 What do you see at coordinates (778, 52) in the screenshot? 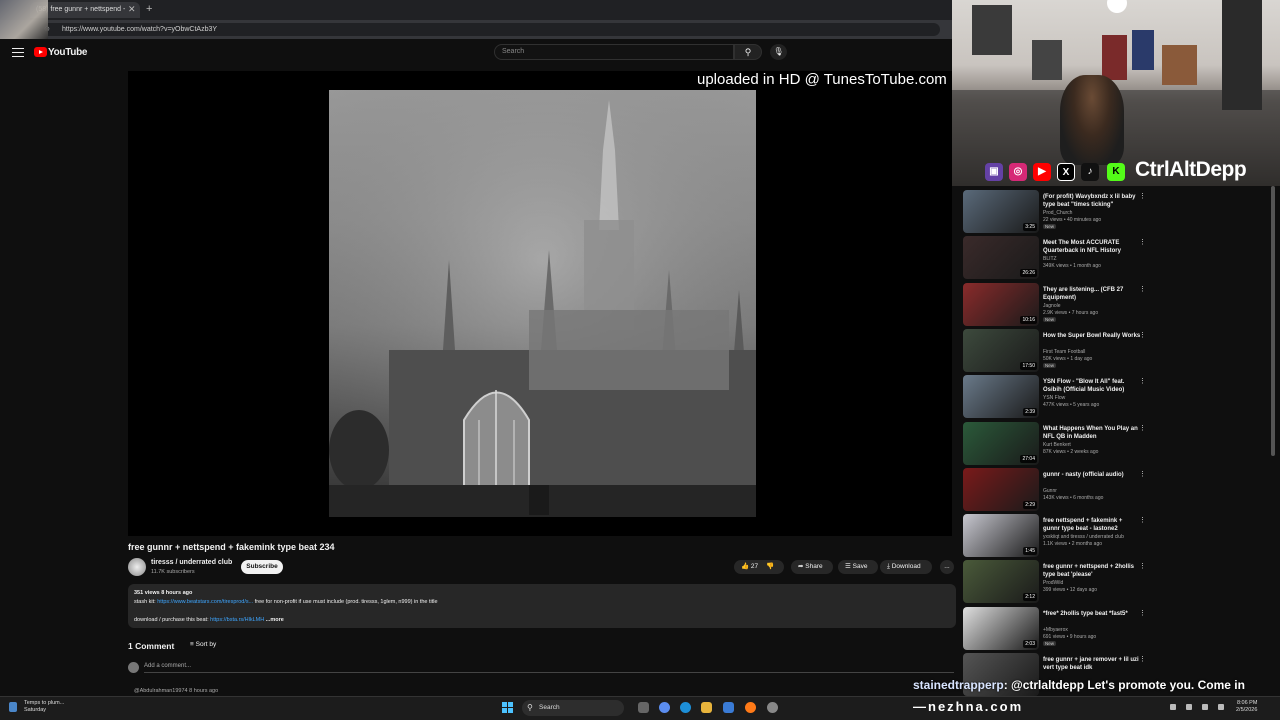
I see `microphone-icon: 🎙` at bounding box center [778, 52].